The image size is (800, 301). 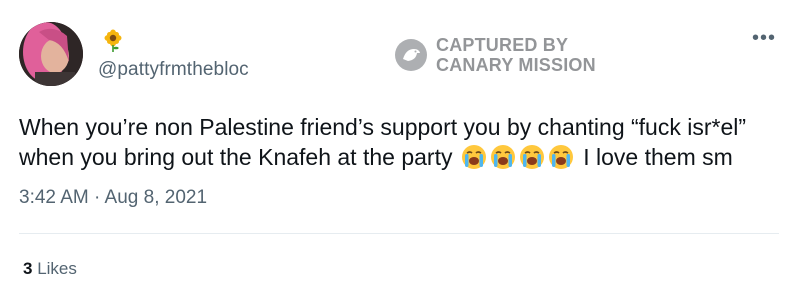 I want to click on canary-icon, so click(x=411, y=55).